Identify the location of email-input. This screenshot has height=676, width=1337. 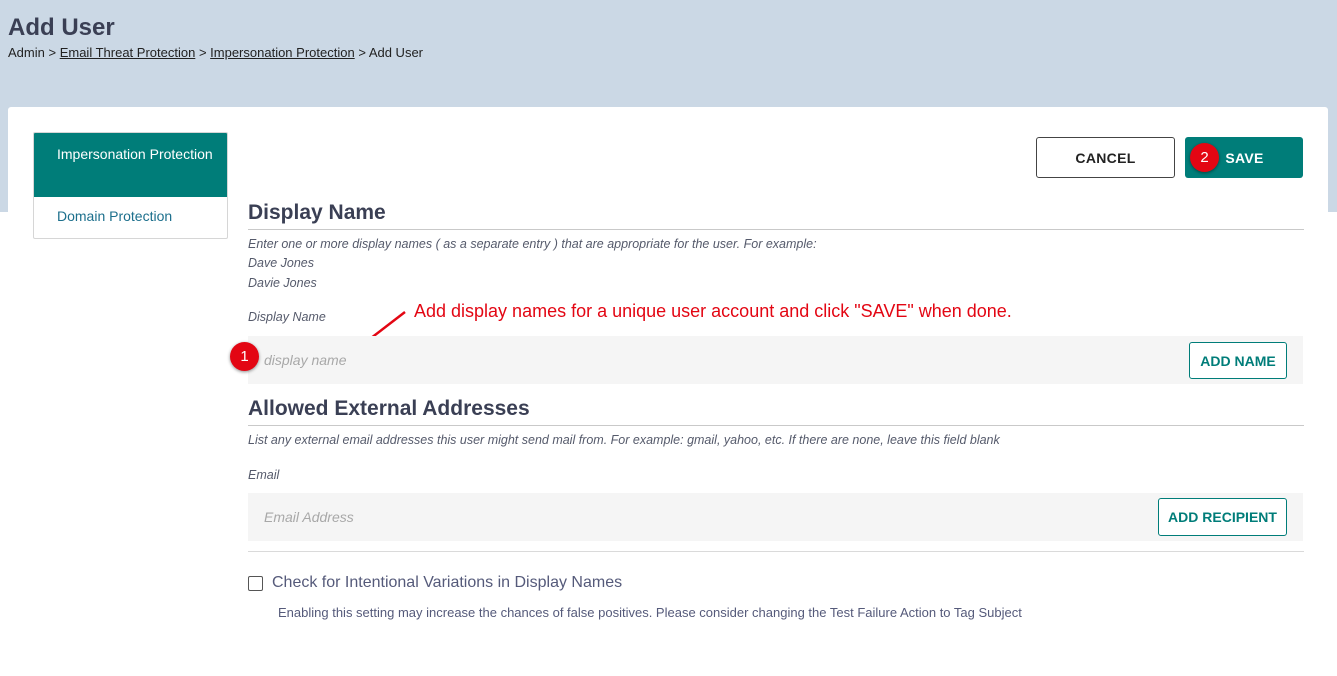
(506, 517).